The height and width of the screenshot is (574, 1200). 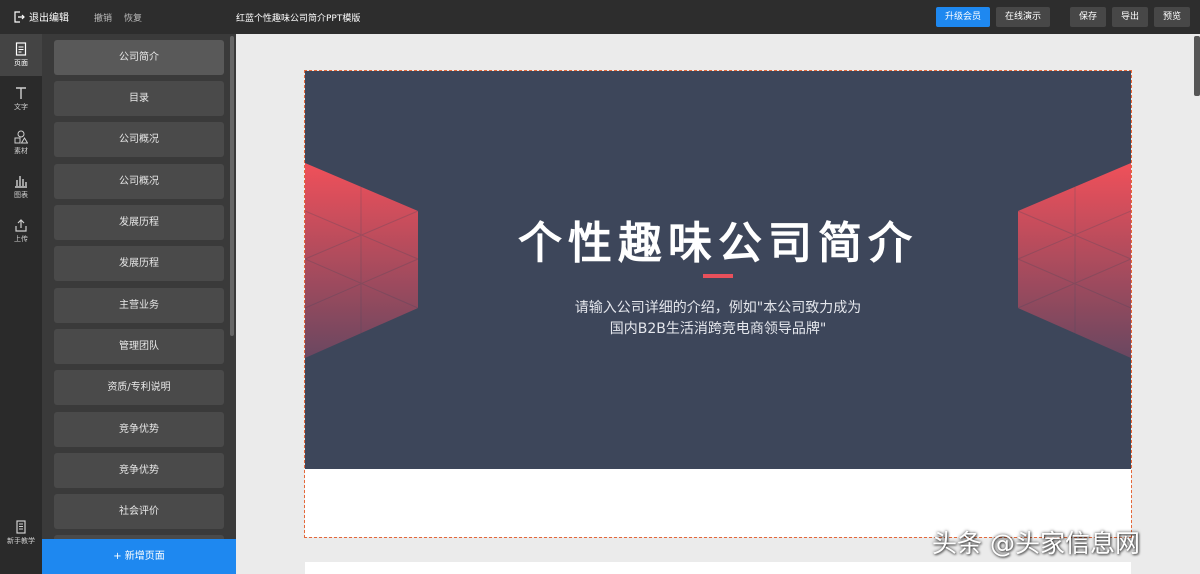 I want to click on tutorial-label: 新手教学, so click(x=21, y=541).